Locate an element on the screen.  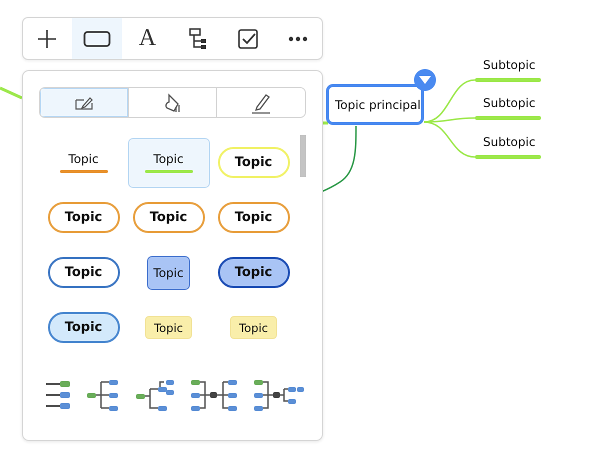
pen-line-icon is located at coordinates (261, 103).